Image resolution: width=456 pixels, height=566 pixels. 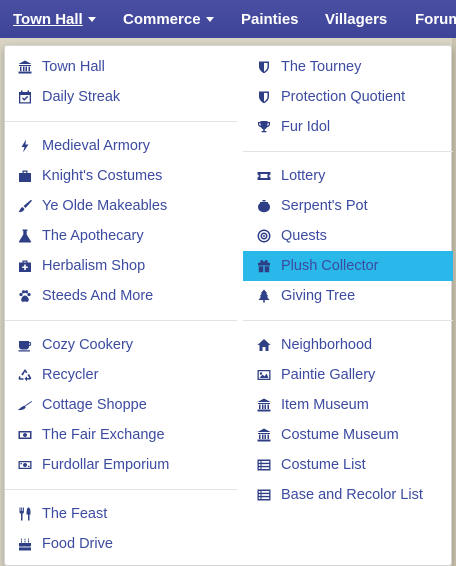 I want to click on menu-item-label: Ye Olde Makeables, so click(x=105, y=206).